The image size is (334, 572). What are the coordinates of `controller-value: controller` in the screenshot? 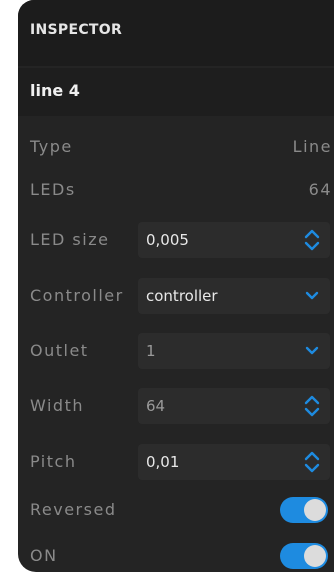 It's located at (182, 296).